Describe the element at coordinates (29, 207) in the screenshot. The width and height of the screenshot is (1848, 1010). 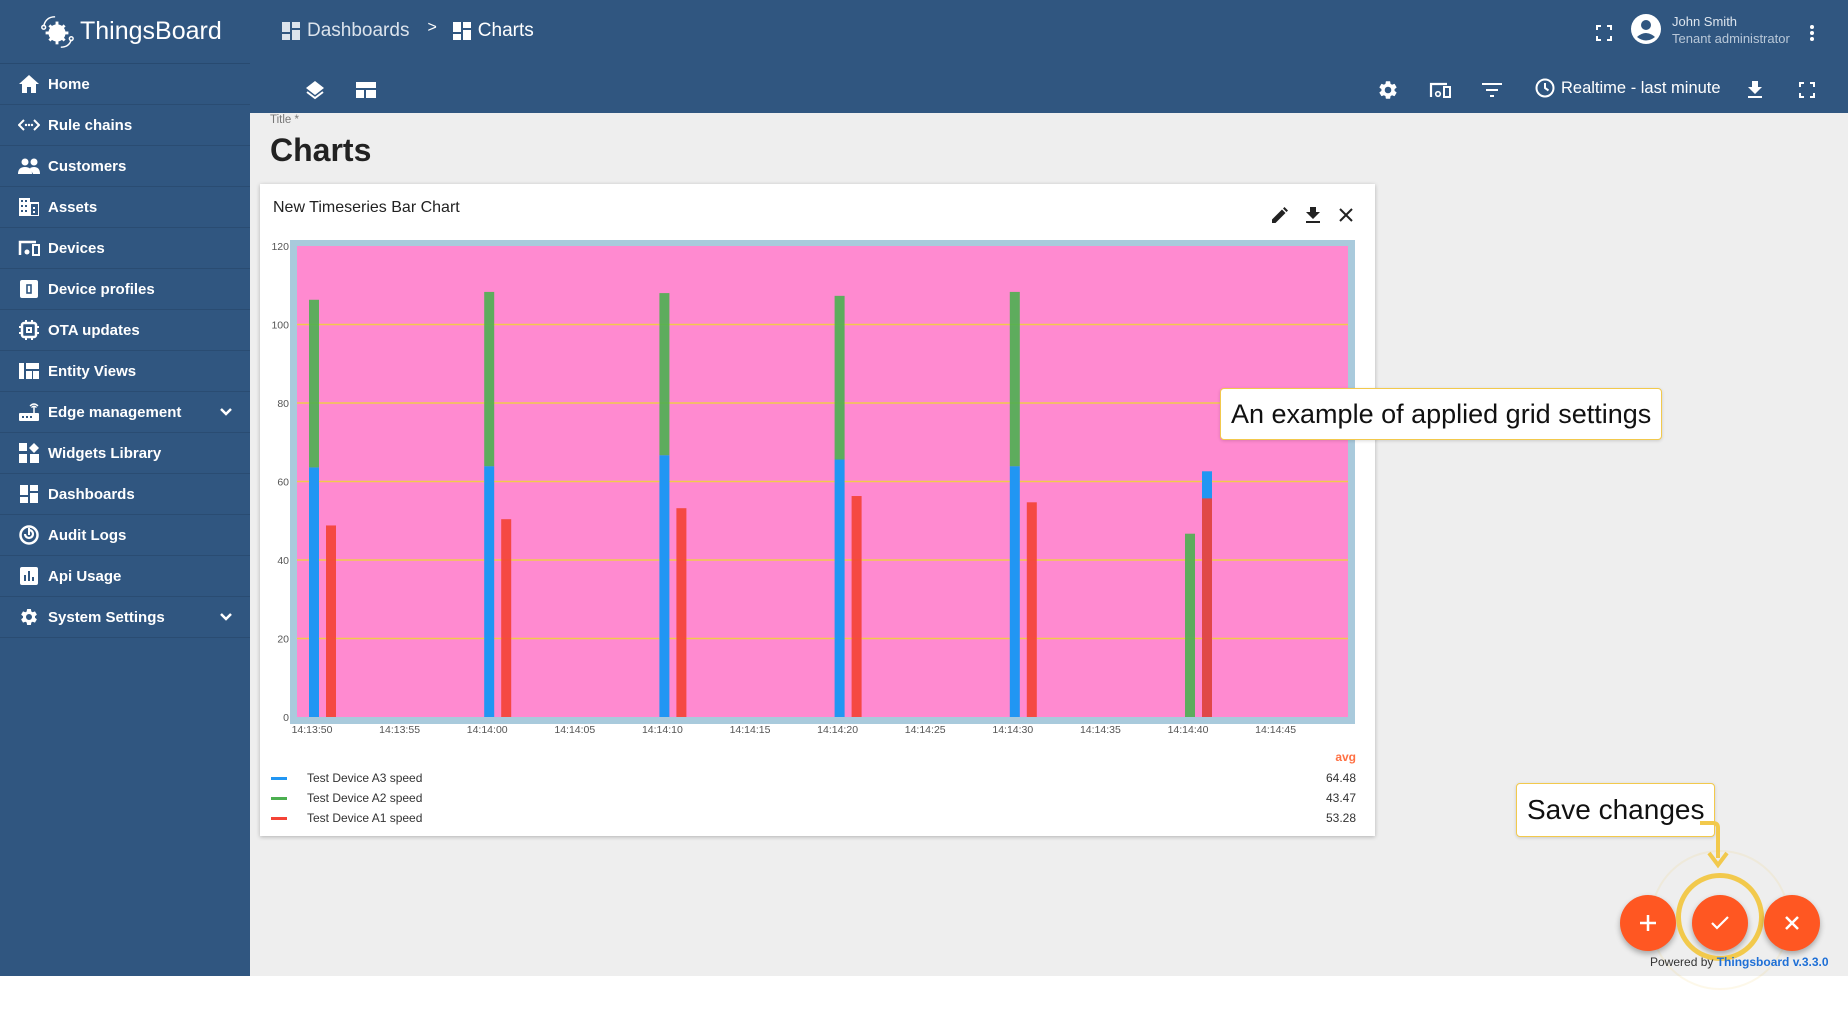
I see `assets-icon` at that location.